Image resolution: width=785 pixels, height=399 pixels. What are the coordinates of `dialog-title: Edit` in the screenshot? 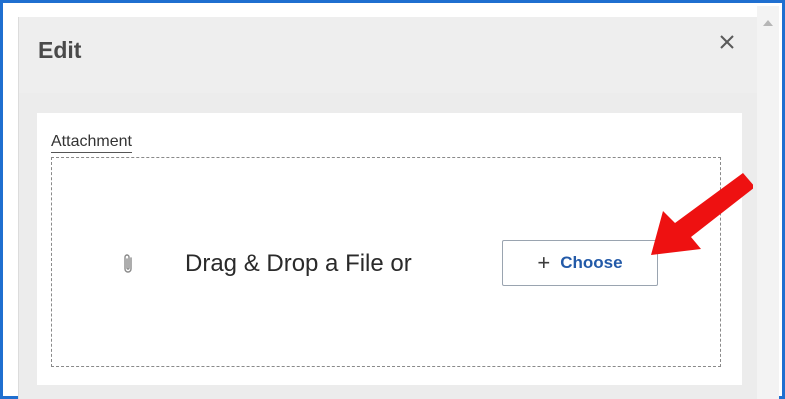 It's located at (60, 50).